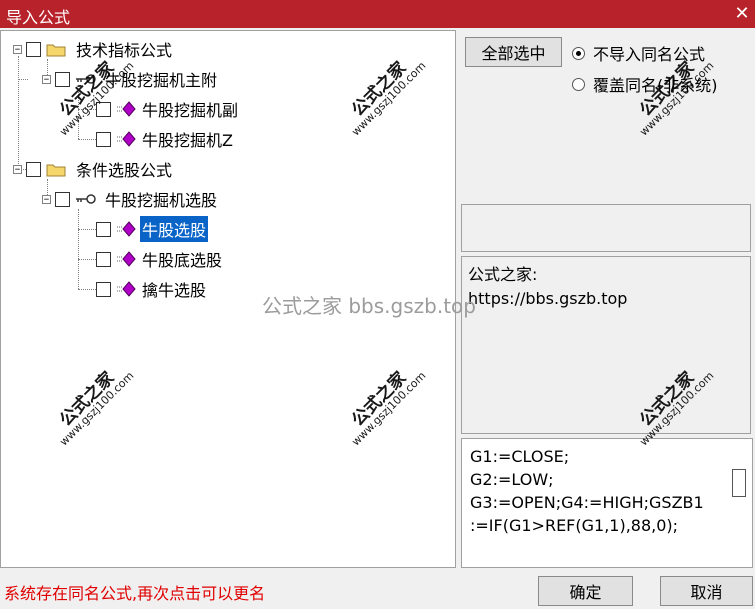  Describe the element at coordinates (742, 14) in the screenshot. I see `close-icon: ✕` at that location.